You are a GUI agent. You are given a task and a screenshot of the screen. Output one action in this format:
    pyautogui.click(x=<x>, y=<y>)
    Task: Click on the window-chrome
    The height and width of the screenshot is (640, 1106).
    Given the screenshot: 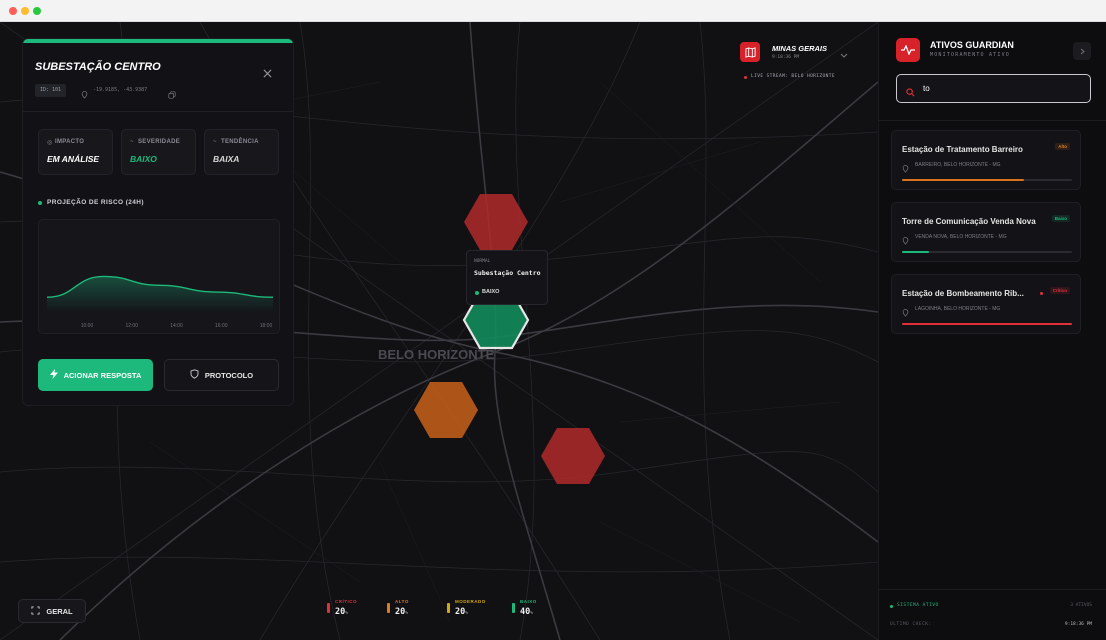 What is the action you would take?
    pyautogui.click(x=553, y=11)
    